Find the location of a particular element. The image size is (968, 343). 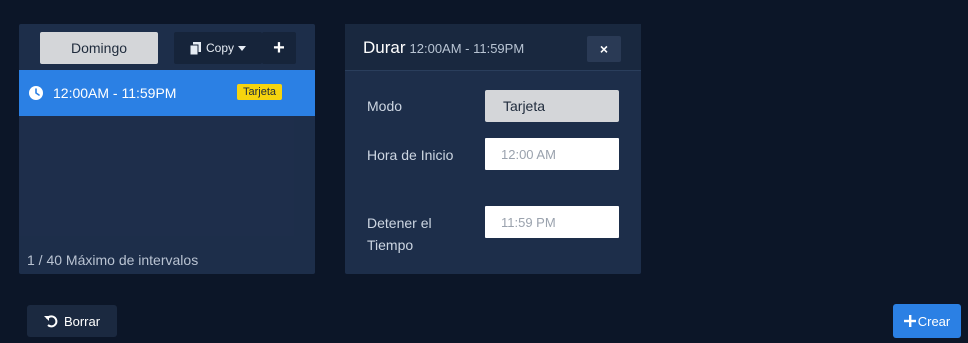

caret-down-icon is located at coordinates (242, 48).